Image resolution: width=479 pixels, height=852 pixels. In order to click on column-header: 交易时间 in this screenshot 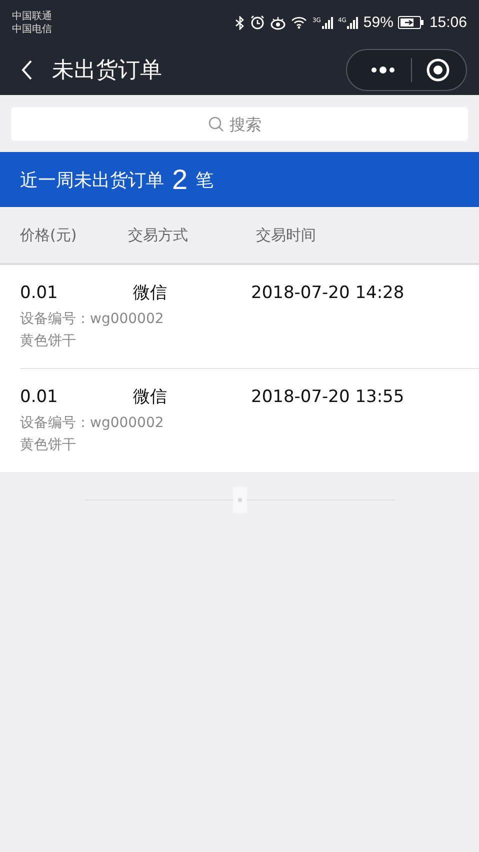, I will do `click(286, 235)`.